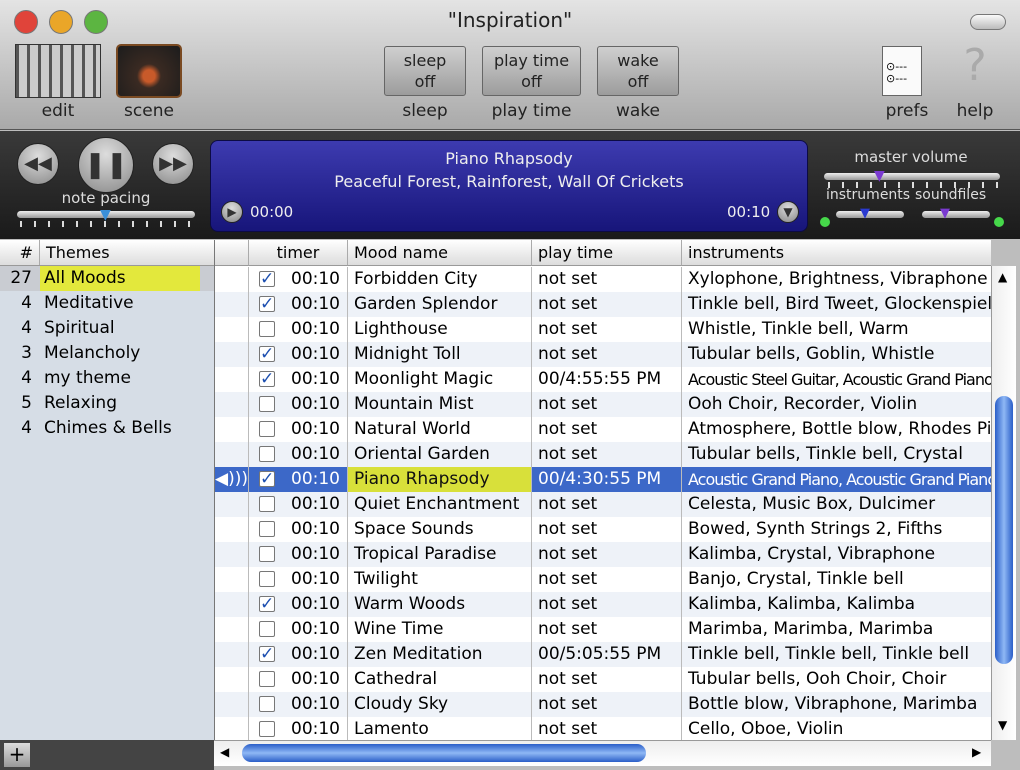  I want to click on play-time-cell: 00/4:30:55 PM, so click(607, 479).